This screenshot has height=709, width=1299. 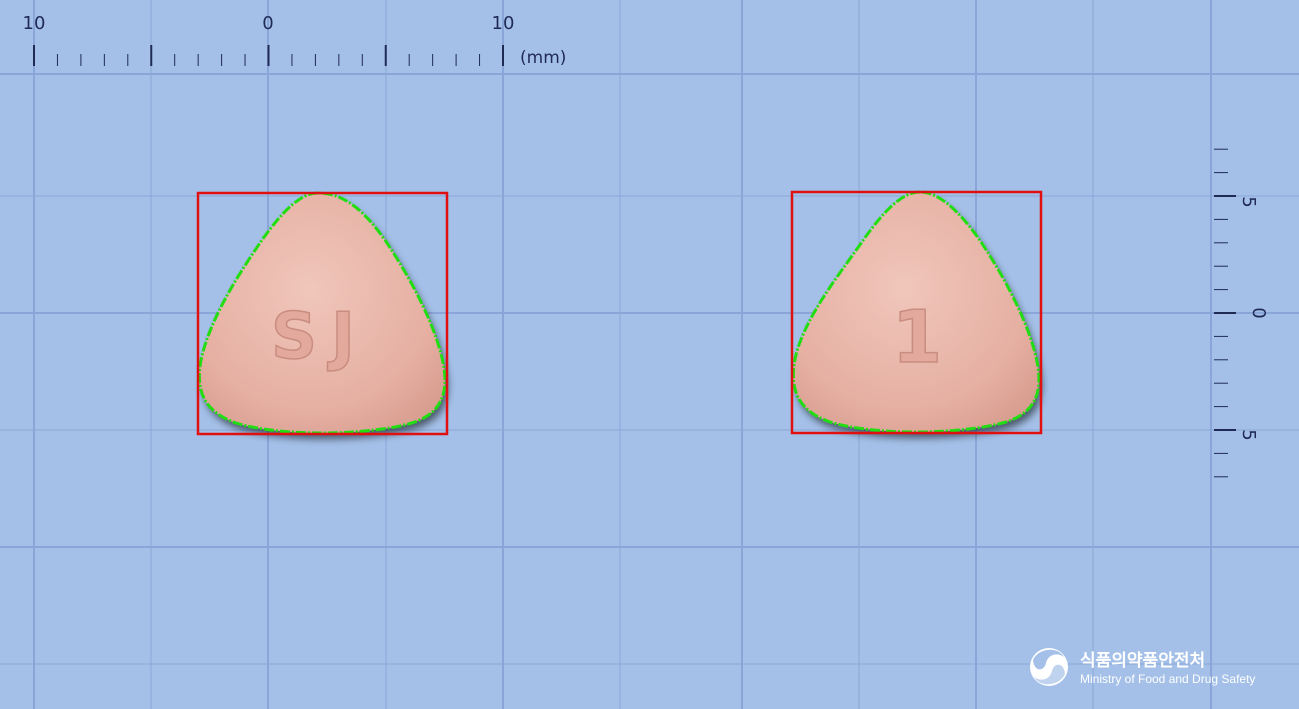 What do you see at coordinates (503, 23) in the screenshot?
I see `top-ruler-label-right: 10` at bounding box center [503, 23].